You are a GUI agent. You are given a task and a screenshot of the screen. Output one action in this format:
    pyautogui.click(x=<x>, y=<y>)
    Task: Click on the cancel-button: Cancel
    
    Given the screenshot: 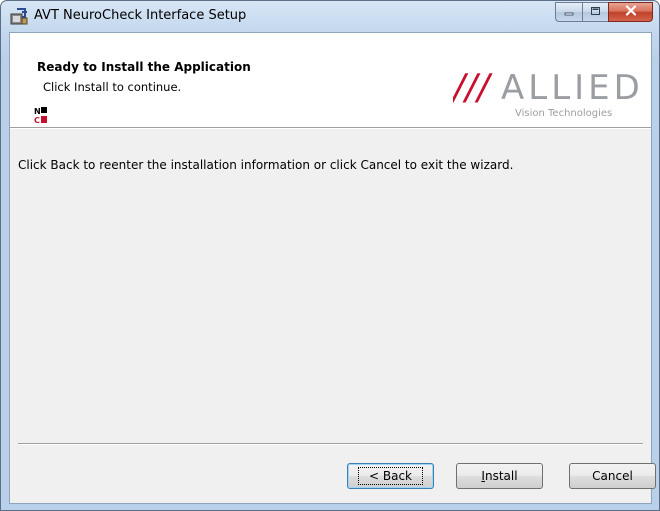 What is the action you would take?
    pyautogui.click(x=612, y=476)
    